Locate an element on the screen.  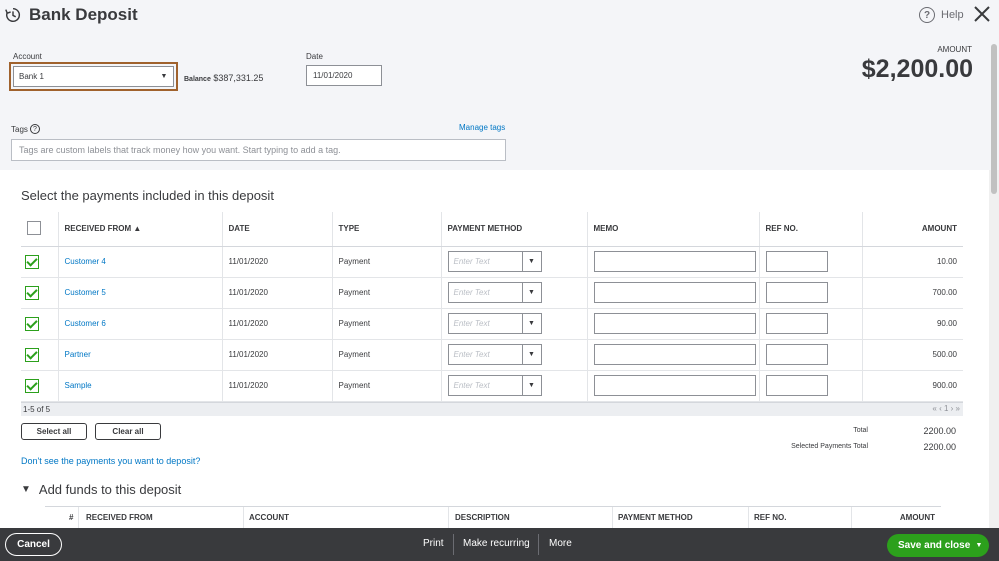
select-all-button: Select all is located at coordinates (54, 431).